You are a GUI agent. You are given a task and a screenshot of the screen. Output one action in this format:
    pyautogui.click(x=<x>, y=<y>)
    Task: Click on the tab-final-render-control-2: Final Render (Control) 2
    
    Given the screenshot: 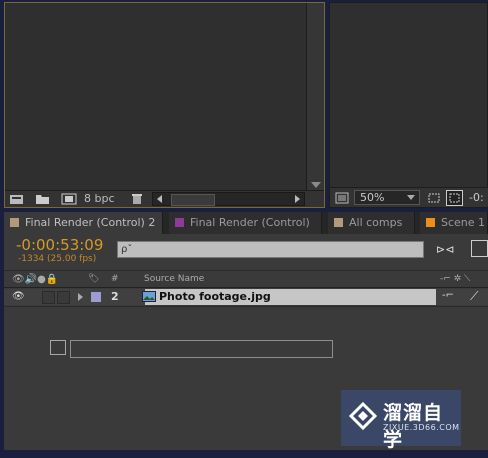 What is the action you would take?
    pyautogui.click(x=83, y=223)
    